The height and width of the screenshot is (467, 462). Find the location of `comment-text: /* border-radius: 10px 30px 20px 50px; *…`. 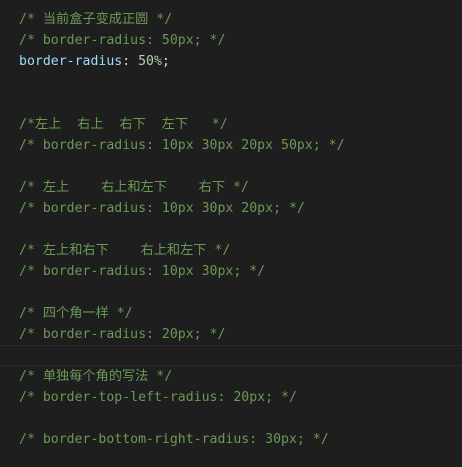

comment-text: /* border-radius: 10px 30px 20px 50px; *… is located at coordinates (182, 145).